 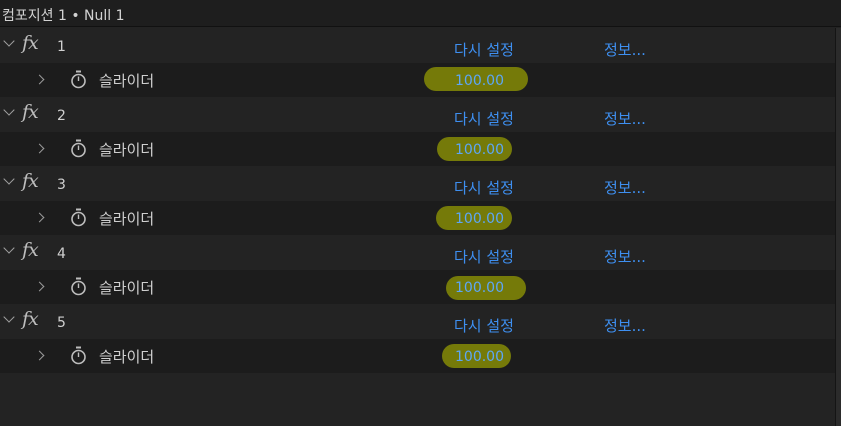 What do you see at coordinates (63, 16) in the screenshot?
I see `panel-title: 컴포지션 1 • Null 1` at bounding box center [63, 16].